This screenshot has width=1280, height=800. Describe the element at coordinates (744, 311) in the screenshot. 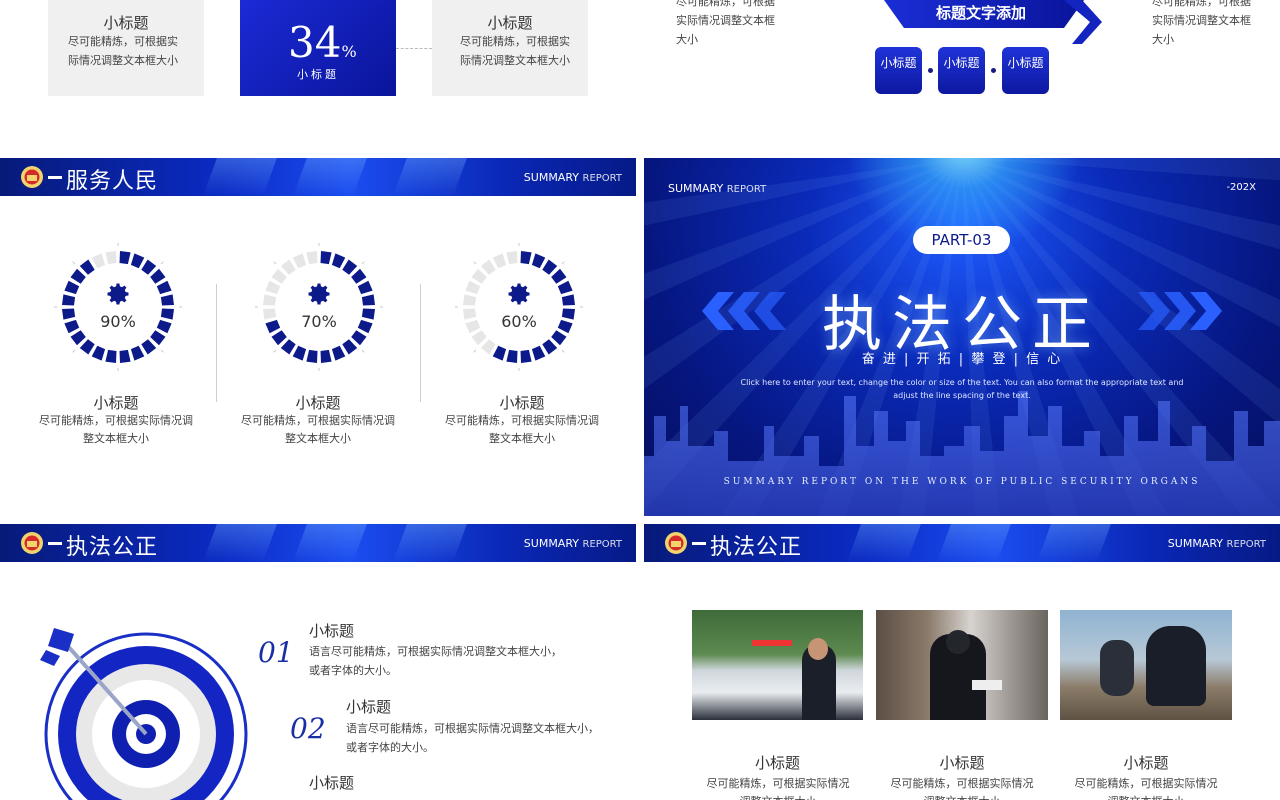

I see `chevrons-left-icon` at that location.